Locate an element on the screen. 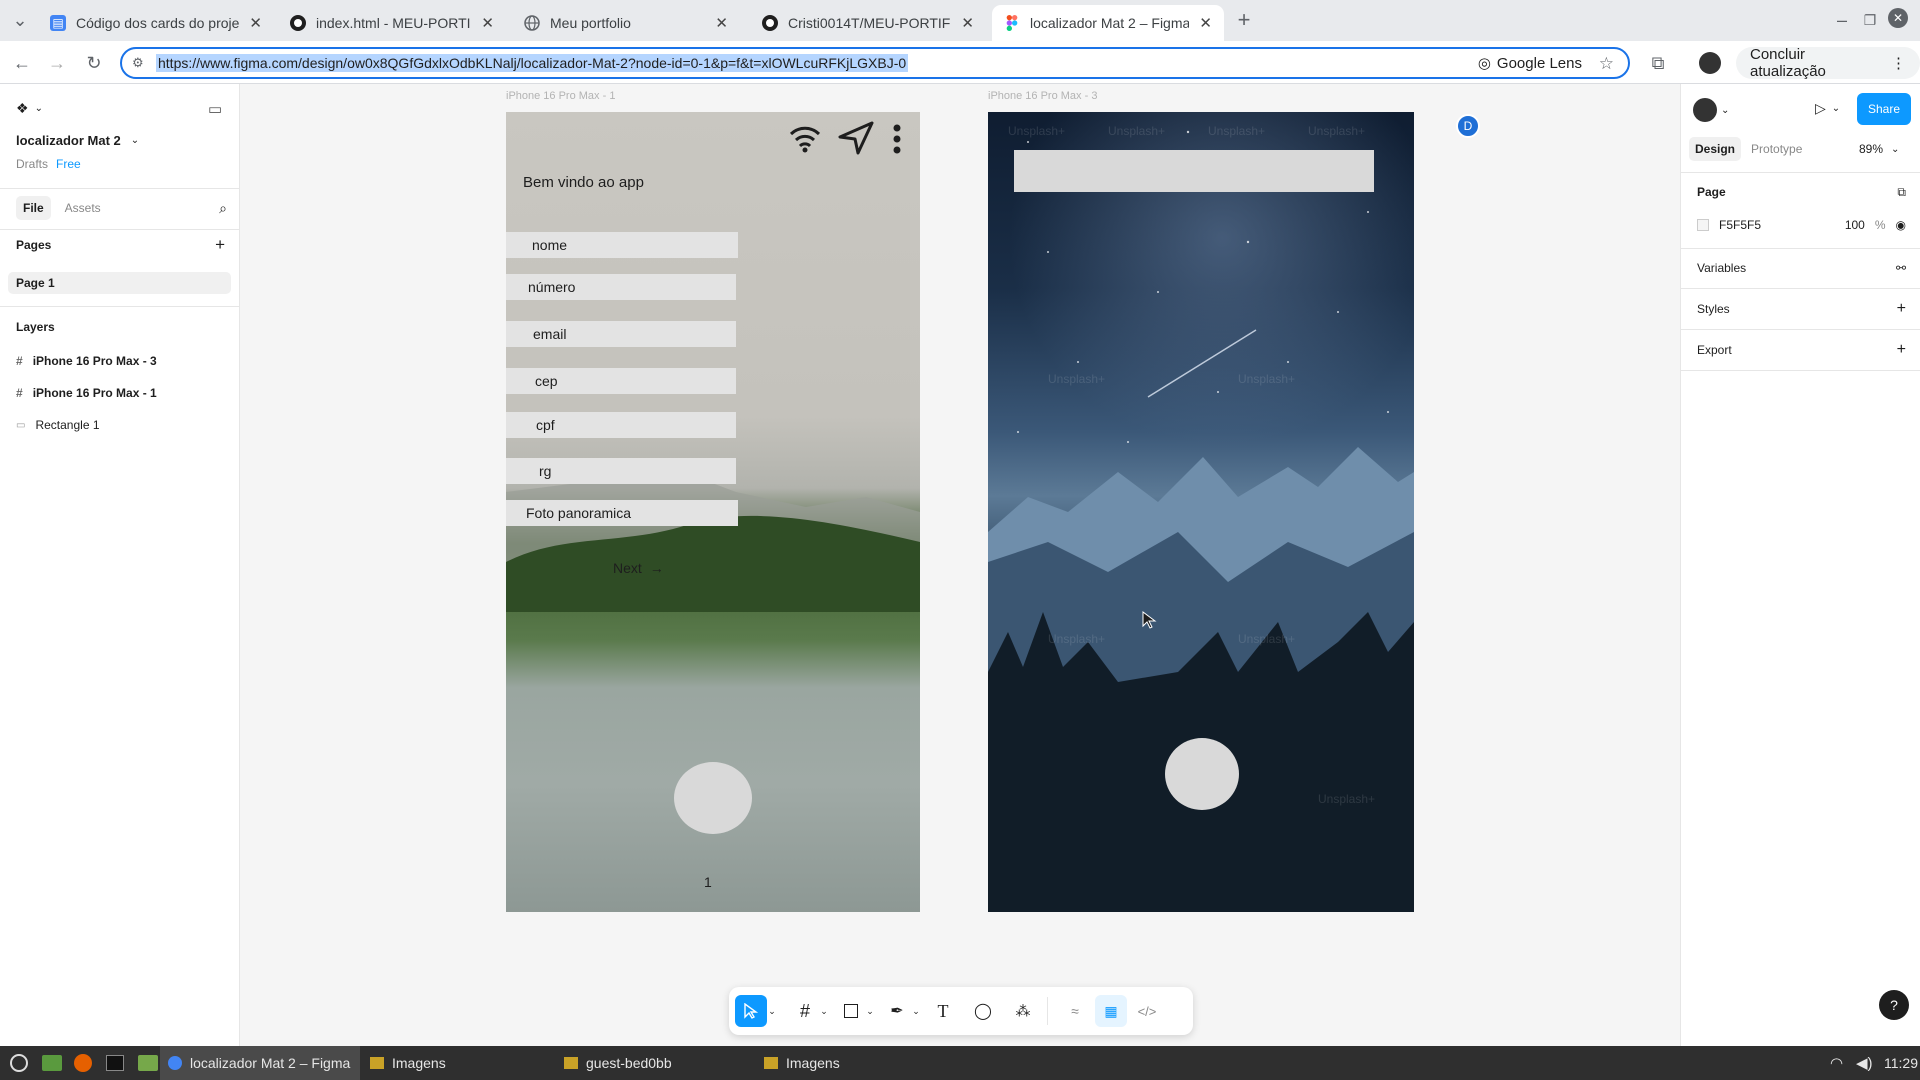  tab-prototype: Prototype is located at coordinates (1776, 149).